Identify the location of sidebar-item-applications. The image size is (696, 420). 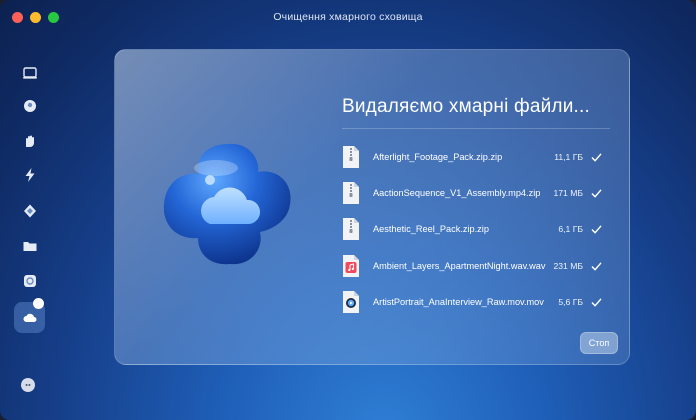
(30, 211).